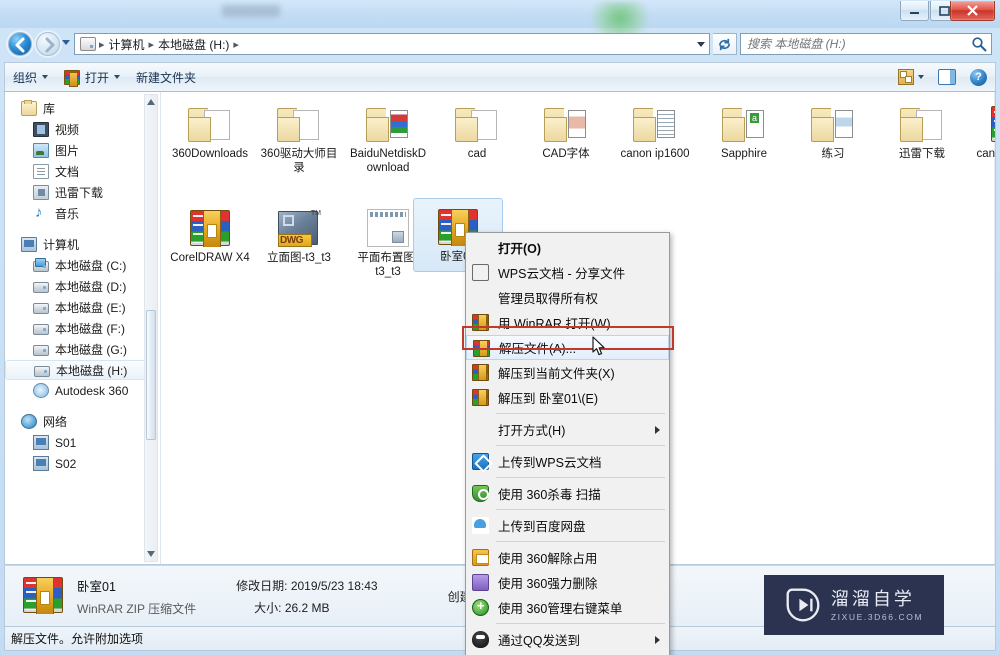 This screenshot has height=655, width=1000. What do you see at coordinates (82, 150) in the screenshot?
I see `sidebar-item-pictures: 图片` at bounding box center [82, 150].